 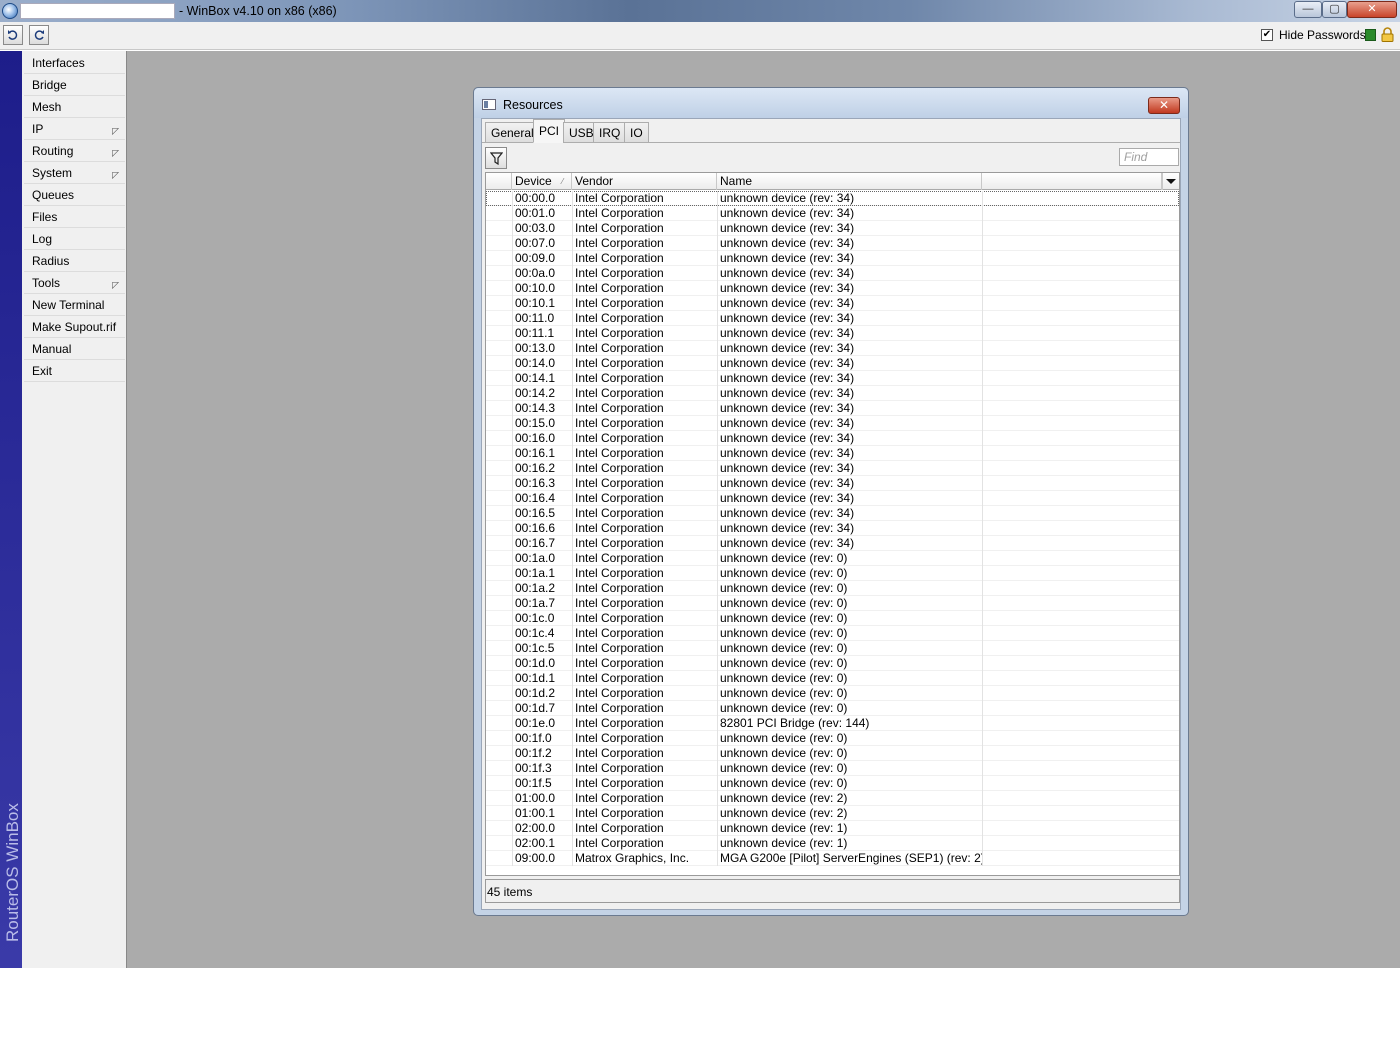 What do you see at coordinates (74, 327) in the screenshot?
I see `sidebar-item-make-supout-rif: Make Supout.rif` at bounding box center [74, 327].